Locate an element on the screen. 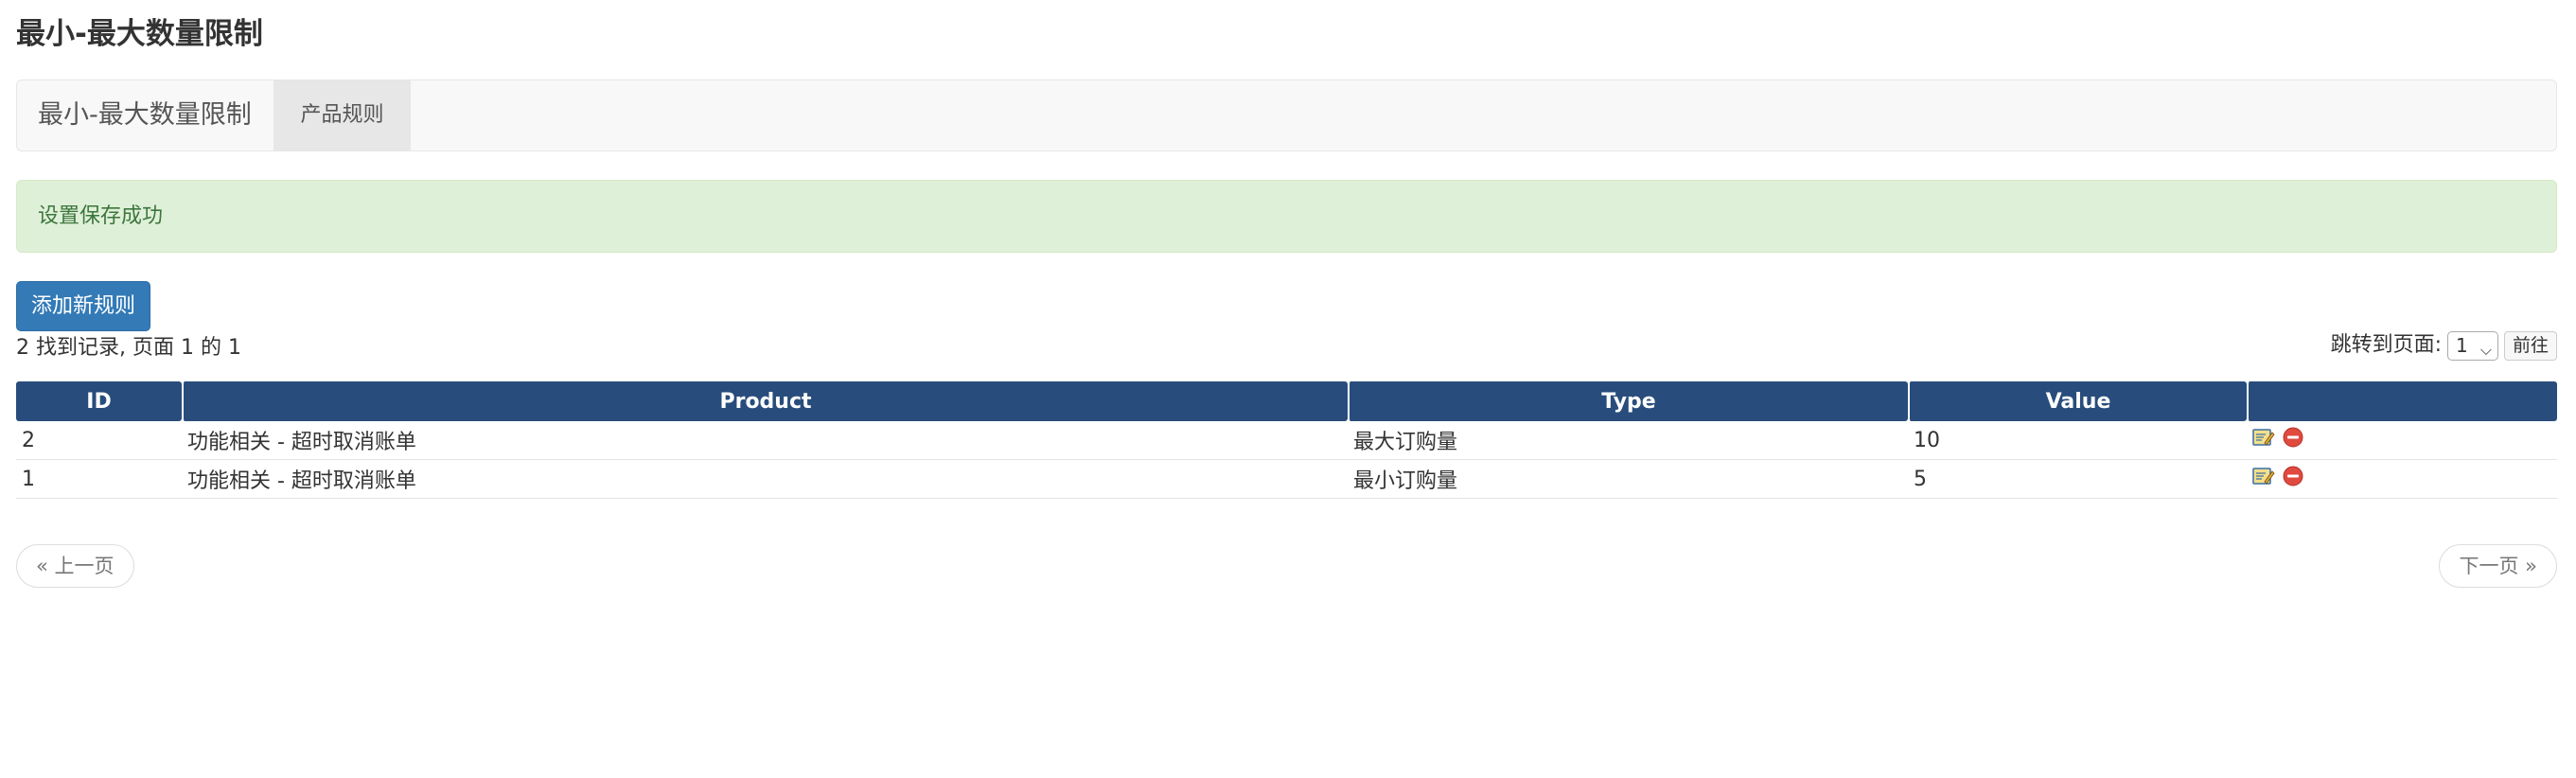  cell-type: 最大订购量 is located at coordinates (1628, 440).